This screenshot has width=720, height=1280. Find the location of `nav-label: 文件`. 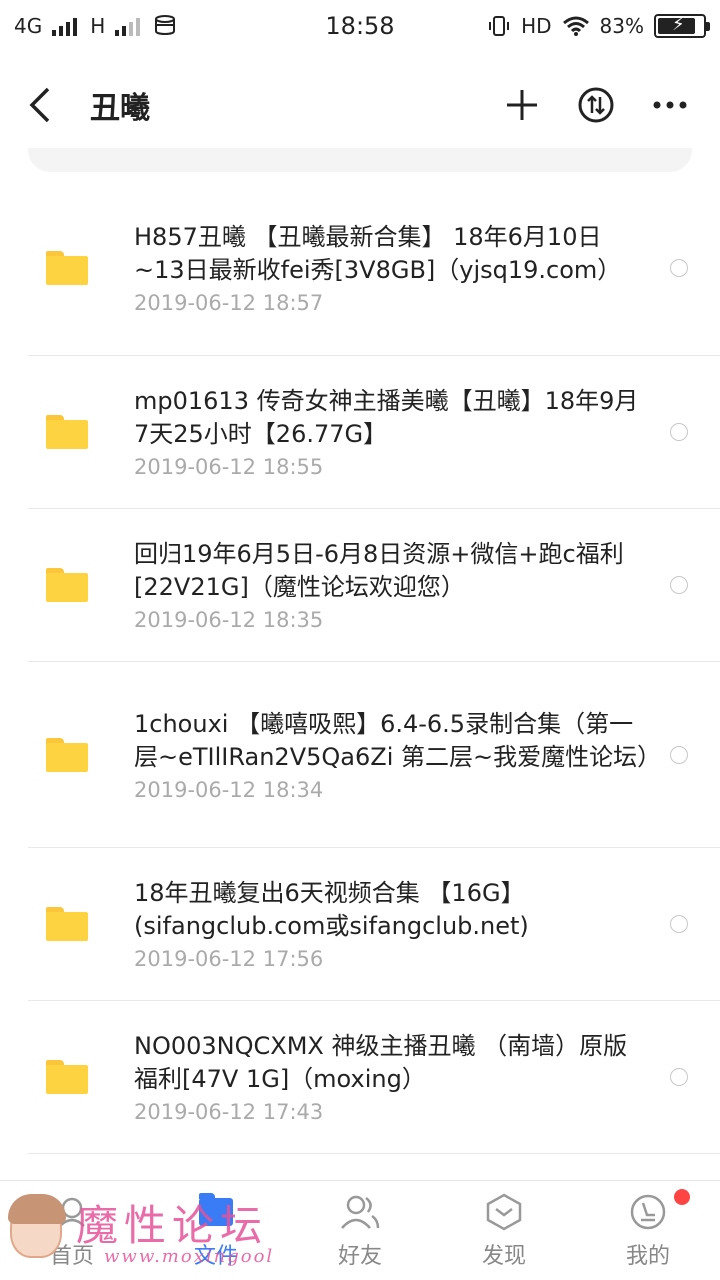

nav-label: 文件 is located at coordinates (215, 1256).